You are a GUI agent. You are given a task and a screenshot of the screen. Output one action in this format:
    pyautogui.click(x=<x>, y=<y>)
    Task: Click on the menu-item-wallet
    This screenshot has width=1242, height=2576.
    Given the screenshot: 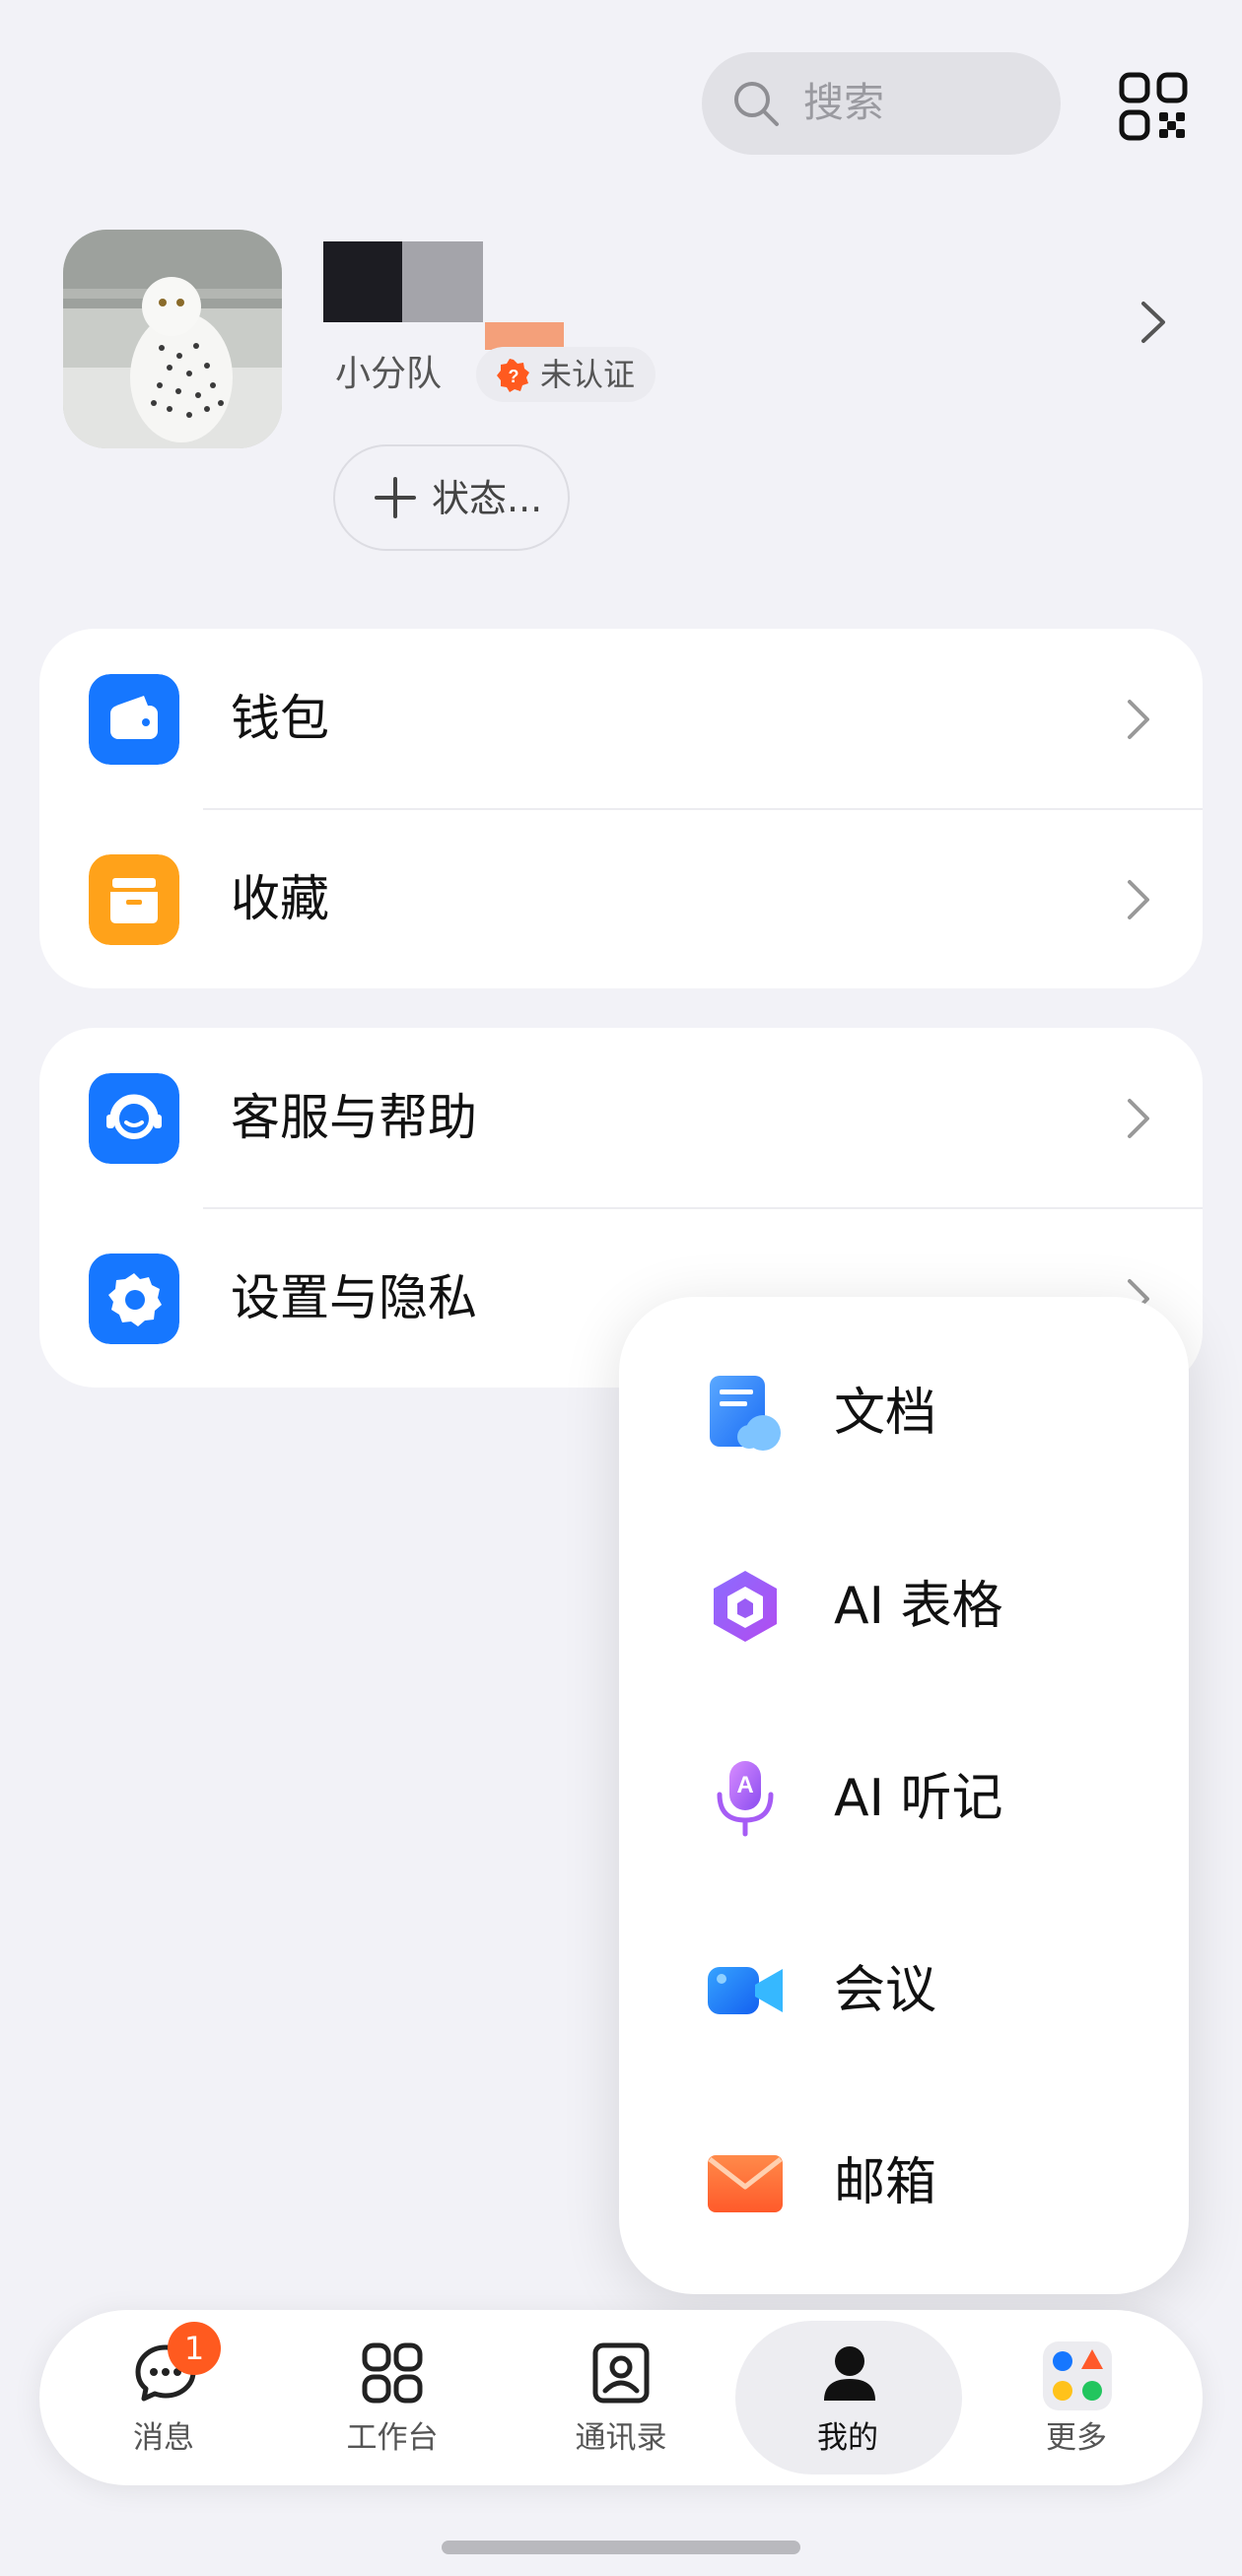 What is the action you would take?
    pyautogui.click(x=621, y=718)
    